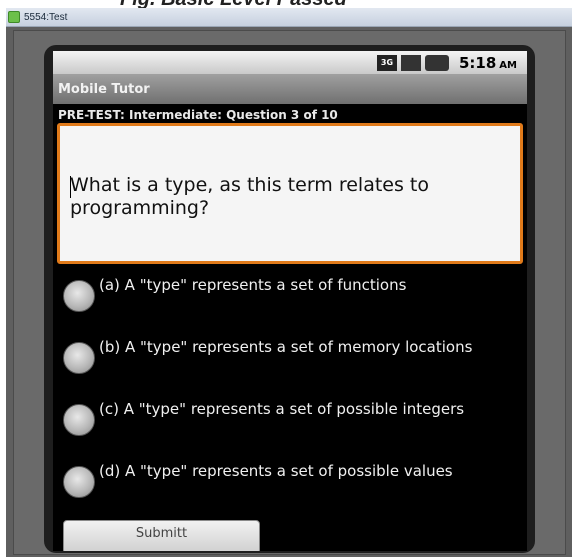  Describe the element at coordinates (79, 358) in the screenshot. I see `radio-button-b` at that location.